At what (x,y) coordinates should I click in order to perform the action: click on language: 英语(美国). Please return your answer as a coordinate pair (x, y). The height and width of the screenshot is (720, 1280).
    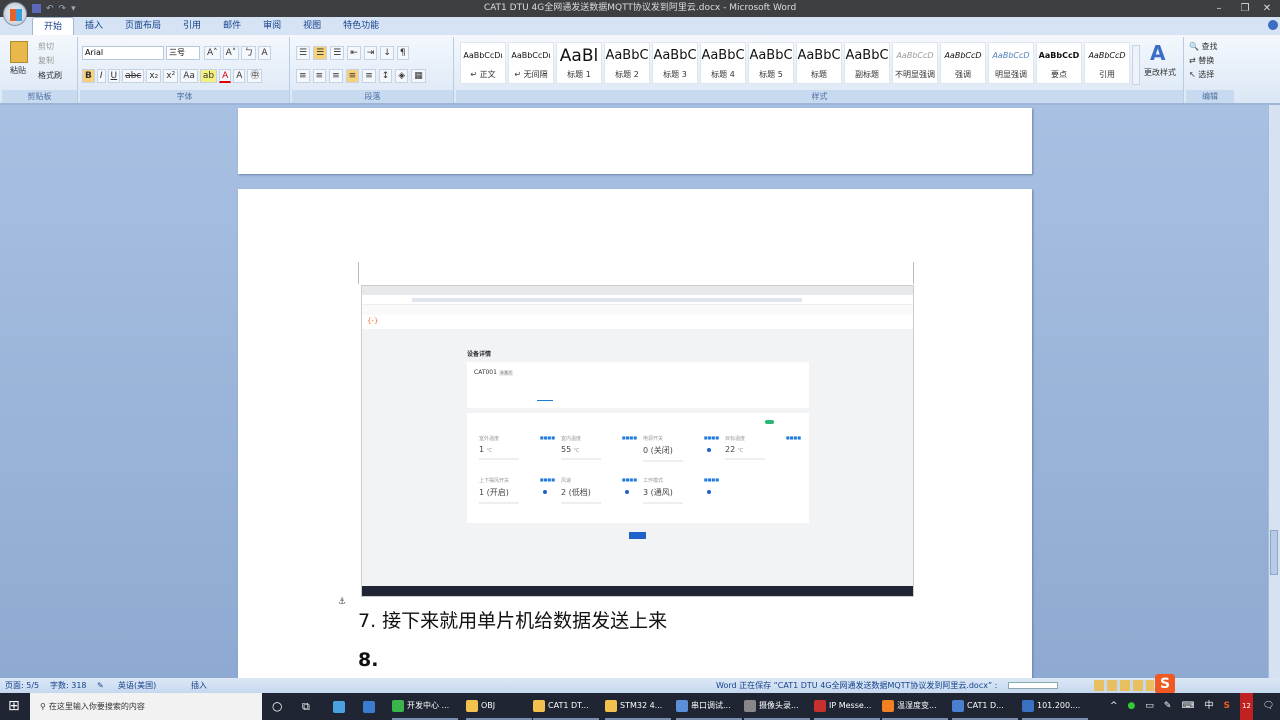
    Looking at the image, I should click on (137, 685).